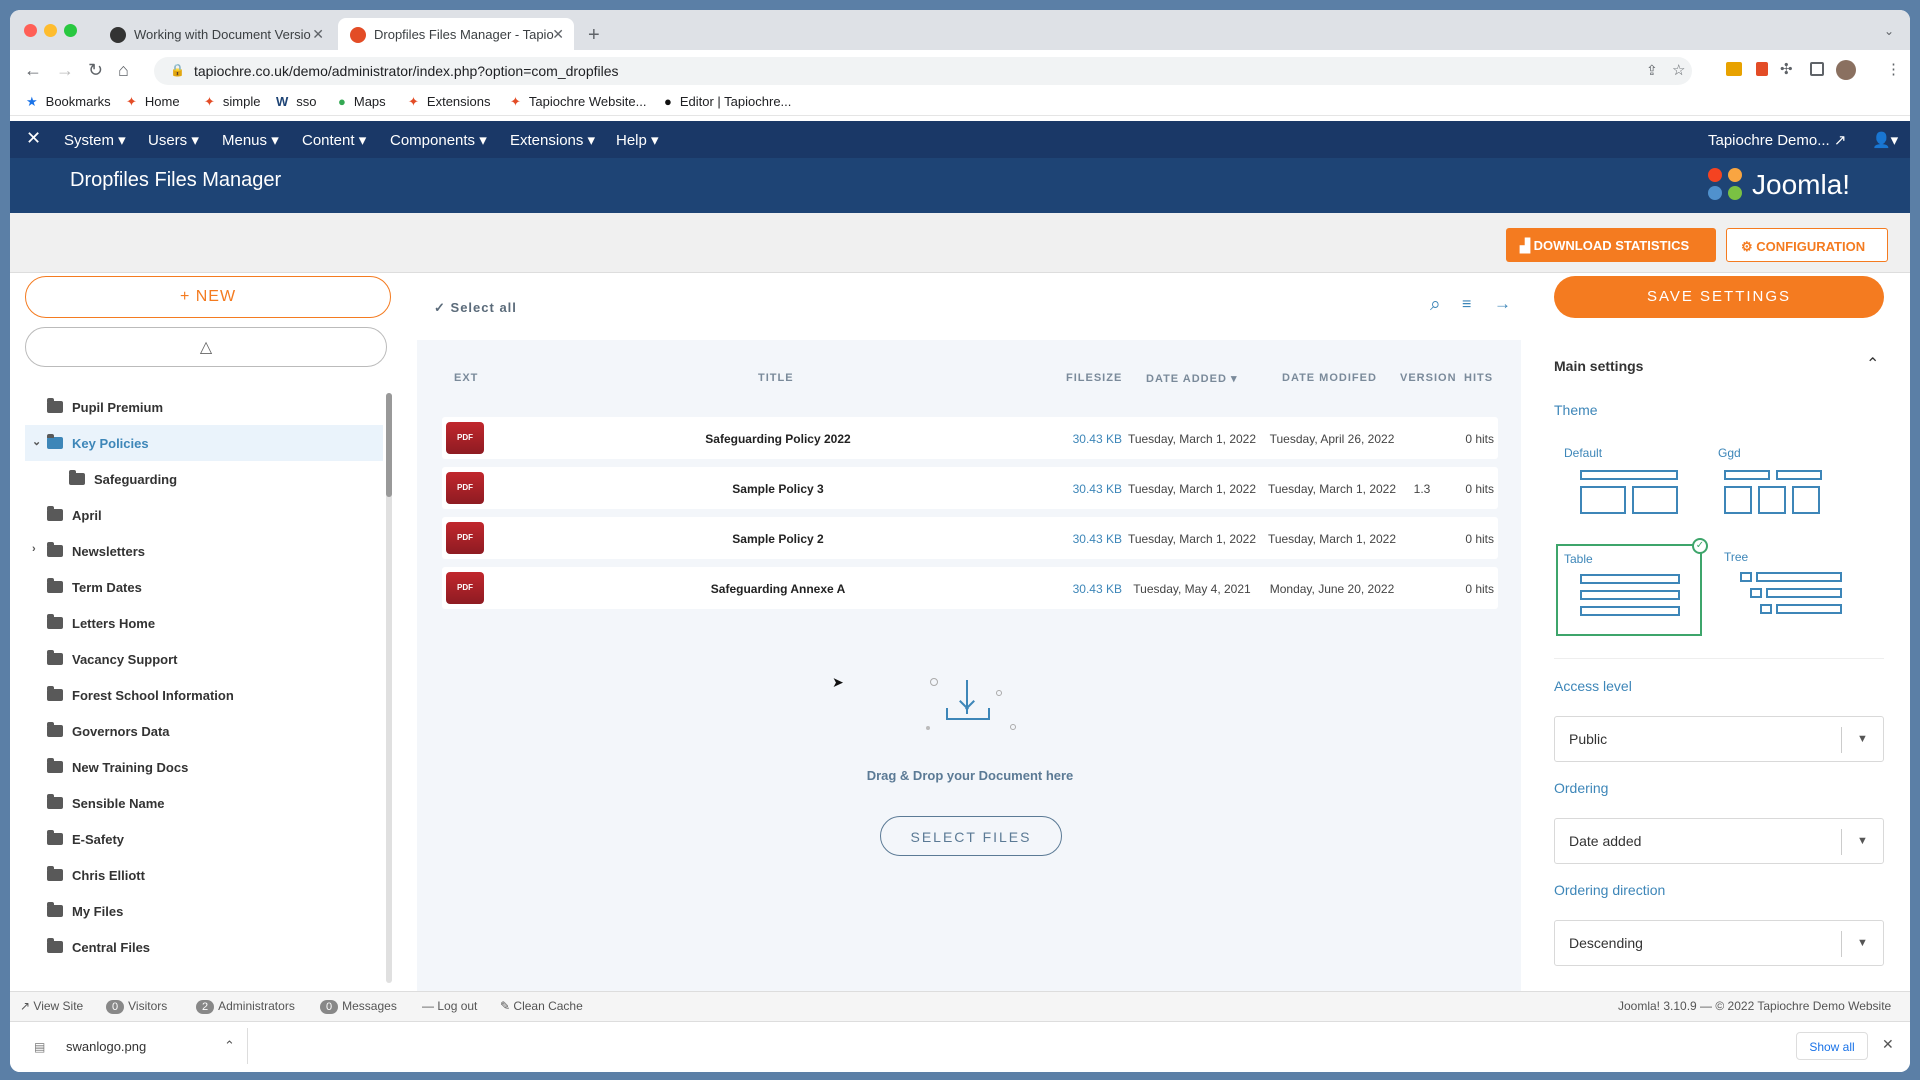 This screenshot has width=1920, height=1080. Describe the element at coordinates (552, 140) in the screenshot. I see `menu-extensions: Extensions ▾` at that location.